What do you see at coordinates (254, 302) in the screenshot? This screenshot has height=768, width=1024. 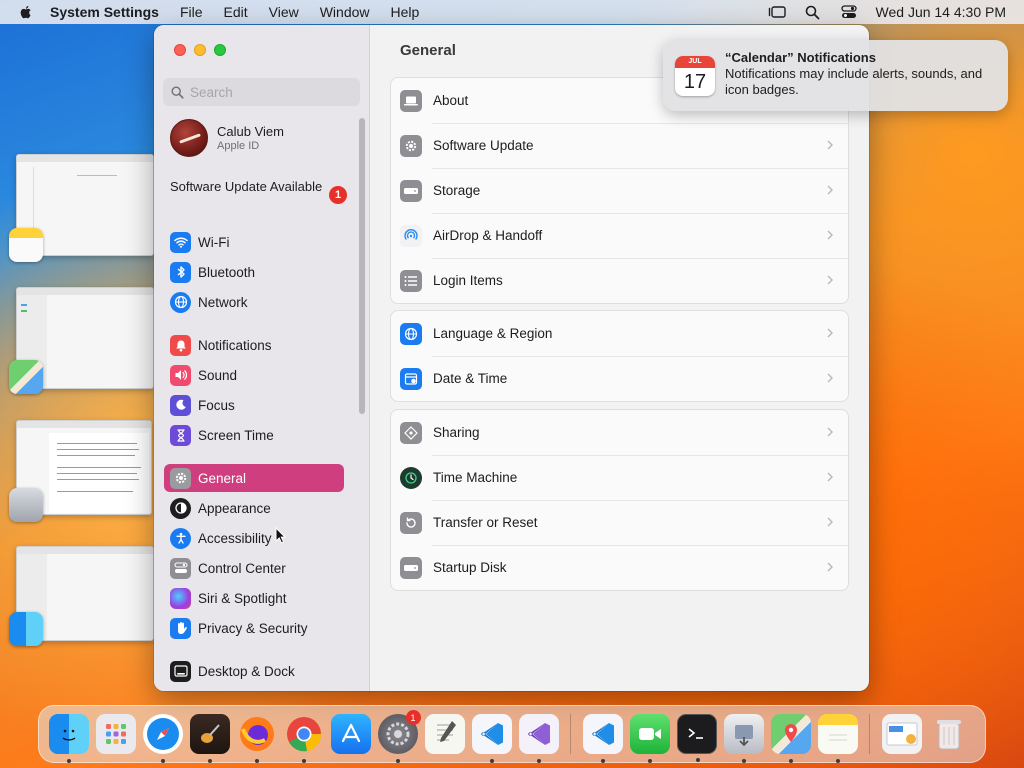 I see `sidebar-item-network: Network` at bounding box center [254, 302].